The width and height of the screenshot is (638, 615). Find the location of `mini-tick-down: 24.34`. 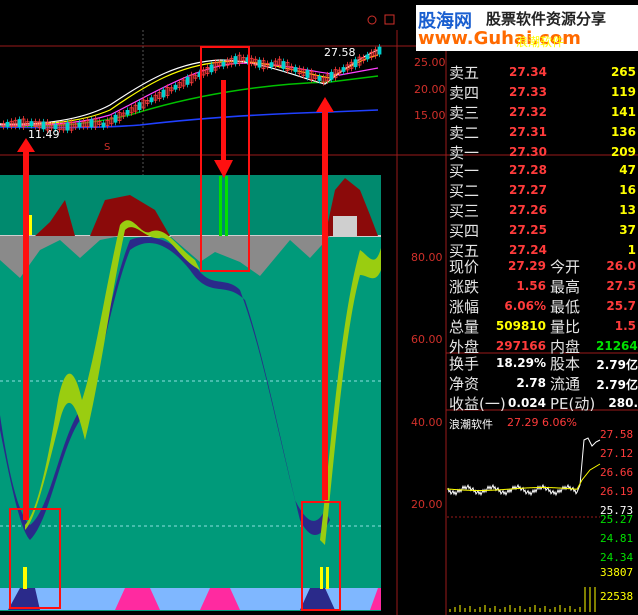

mini-tick-down: 24.34 is located at coordinates (617, 557).